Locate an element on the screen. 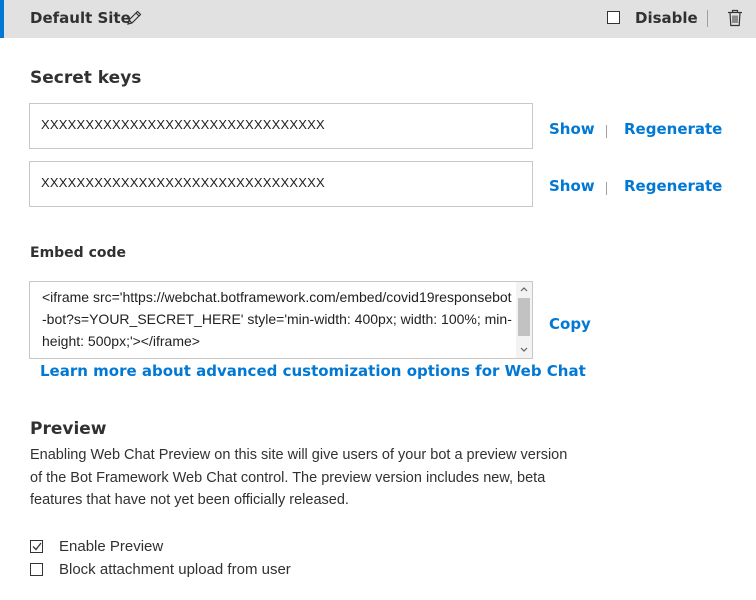 The height and width of the screenshot is (600, 756). regenerate-key-2-link: Regenerate is located at coordinates (673, 186).